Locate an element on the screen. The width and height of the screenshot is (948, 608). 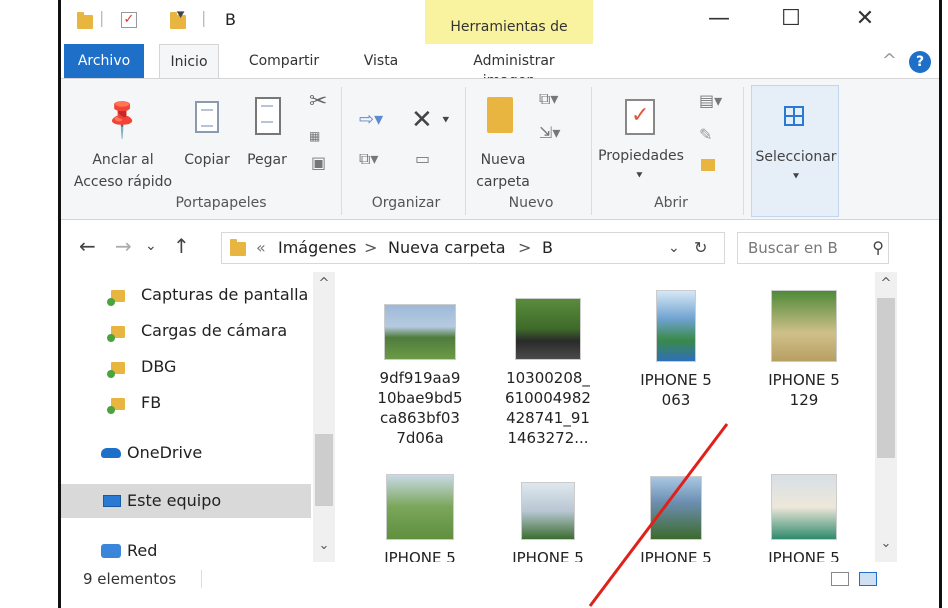
tab-share: Compartir is located at coordinates (284, 61).